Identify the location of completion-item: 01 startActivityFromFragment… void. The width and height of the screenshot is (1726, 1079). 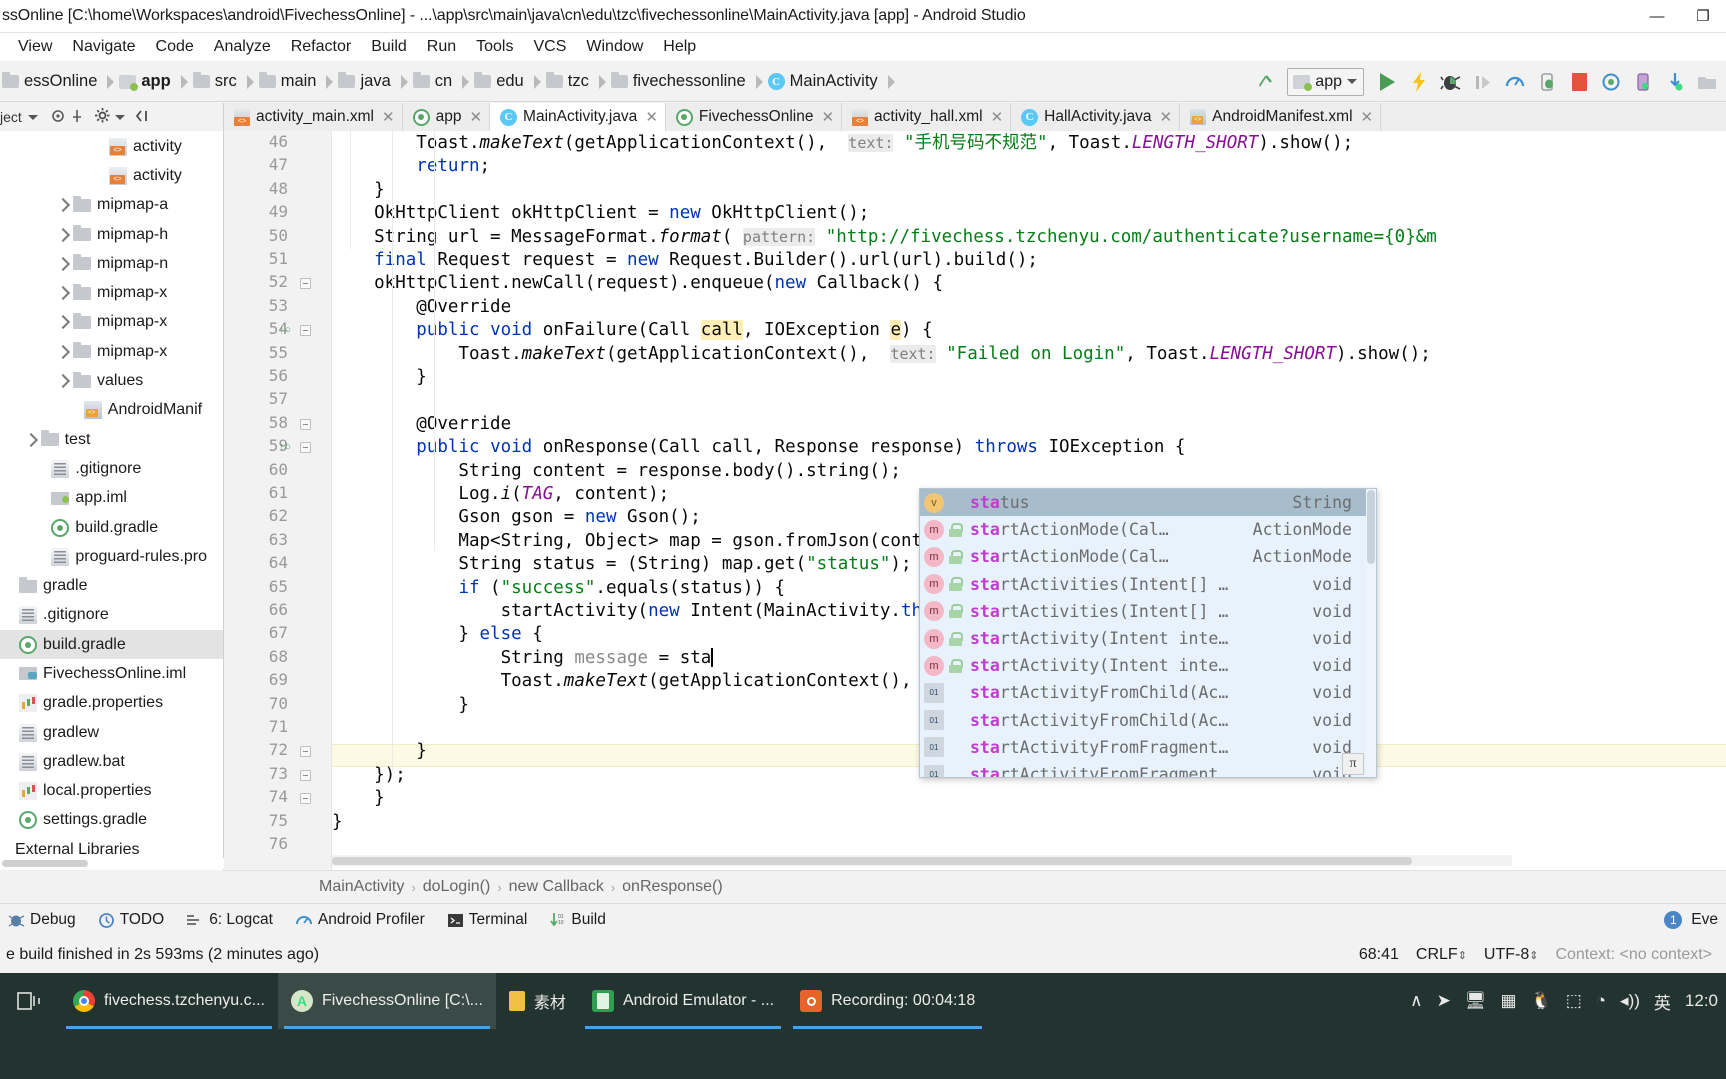
(1143, 747).